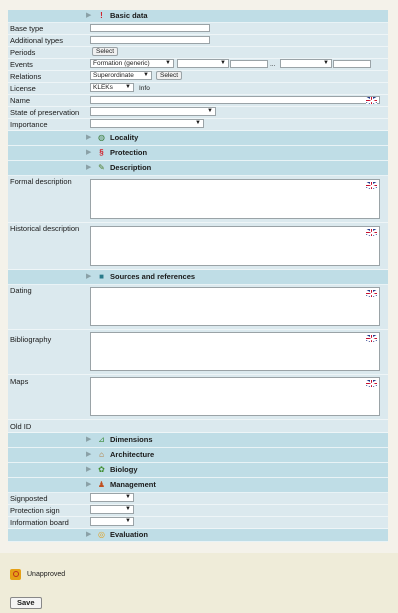 The width and height of the screenshot is (398, 613). What do you see at coordinates (198, 16) in the screenshot?
I see `section-basic-data: ▶ ! Basic data` at bounding box center [198, 16].